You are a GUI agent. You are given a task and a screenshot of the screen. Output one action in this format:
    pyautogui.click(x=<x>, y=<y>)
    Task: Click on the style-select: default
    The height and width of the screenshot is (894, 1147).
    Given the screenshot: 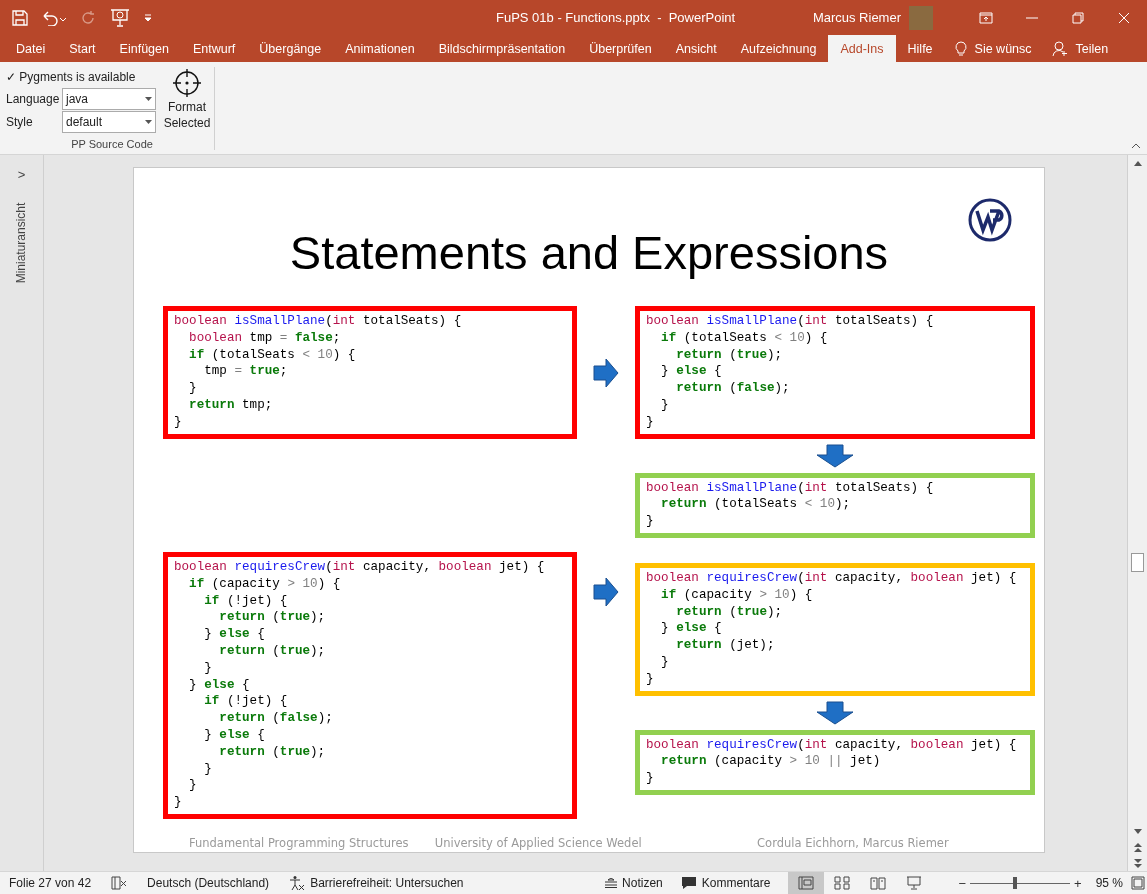 What is the action you would take?
    pyautogui.click(x=109, y=121)
    